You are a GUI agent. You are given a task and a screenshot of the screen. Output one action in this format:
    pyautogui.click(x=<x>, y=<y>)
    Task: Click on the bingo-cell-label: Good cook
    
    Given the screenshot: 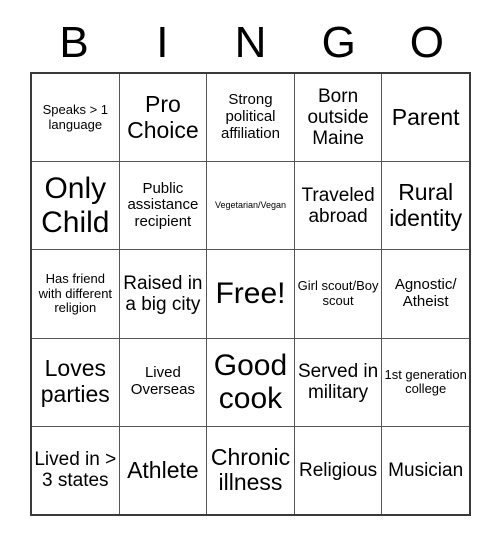 What is the action you would take?
    pyautogui.click(x=250, y=382)
    